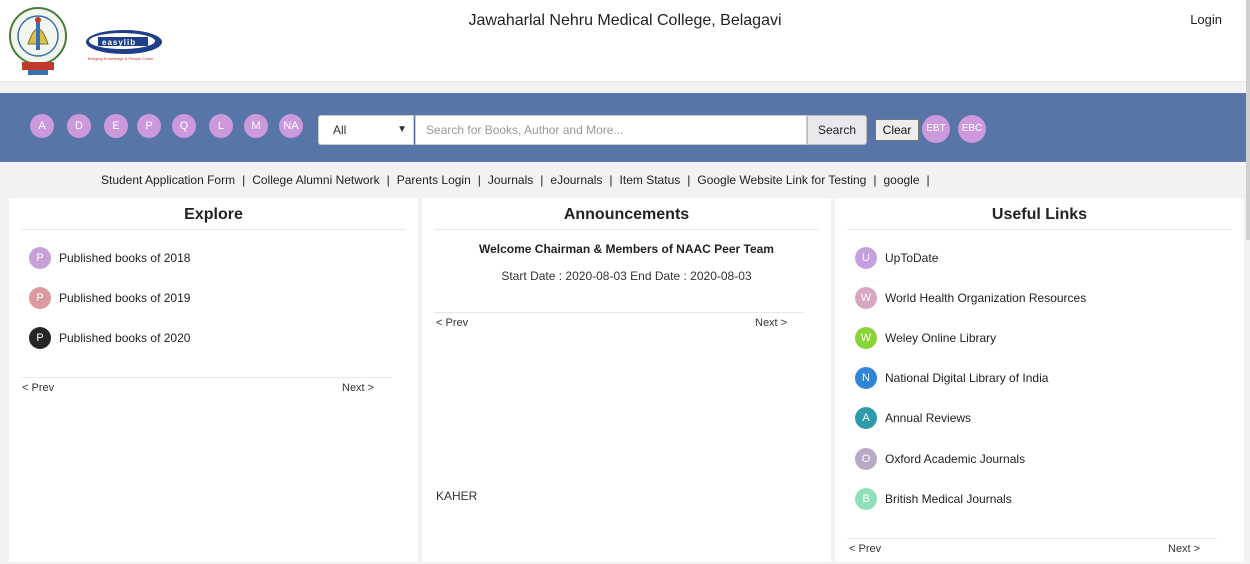 Image resolution: width=1250 pixels, height=564 pixels. Describe the element at coordinates (1206, 19) in the screenshot. I see `login-link: Login` at that location.